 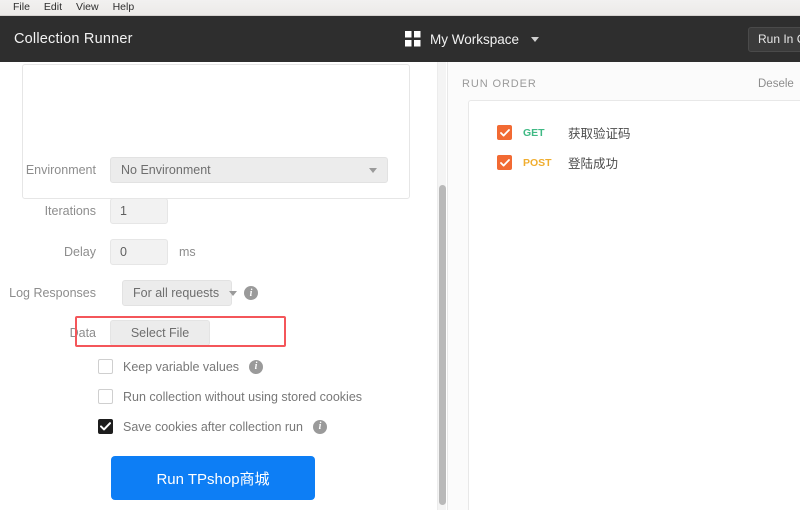 I want to click on delay-row: Delay 0 ms, so click(x=98, y=252).